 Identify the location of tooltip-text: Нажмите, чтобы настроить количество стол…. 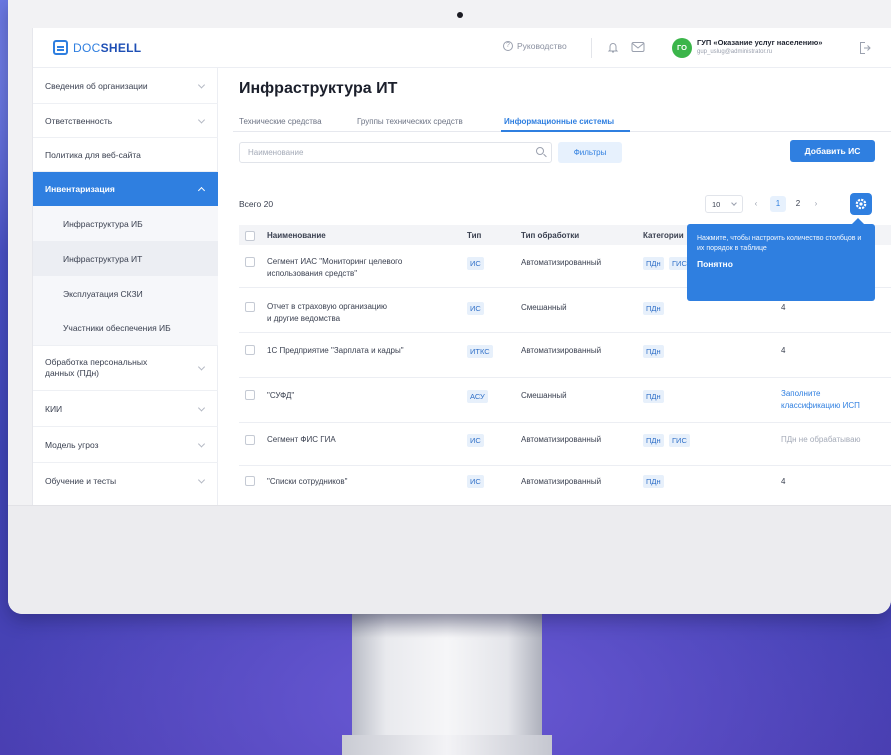
(779, 243).